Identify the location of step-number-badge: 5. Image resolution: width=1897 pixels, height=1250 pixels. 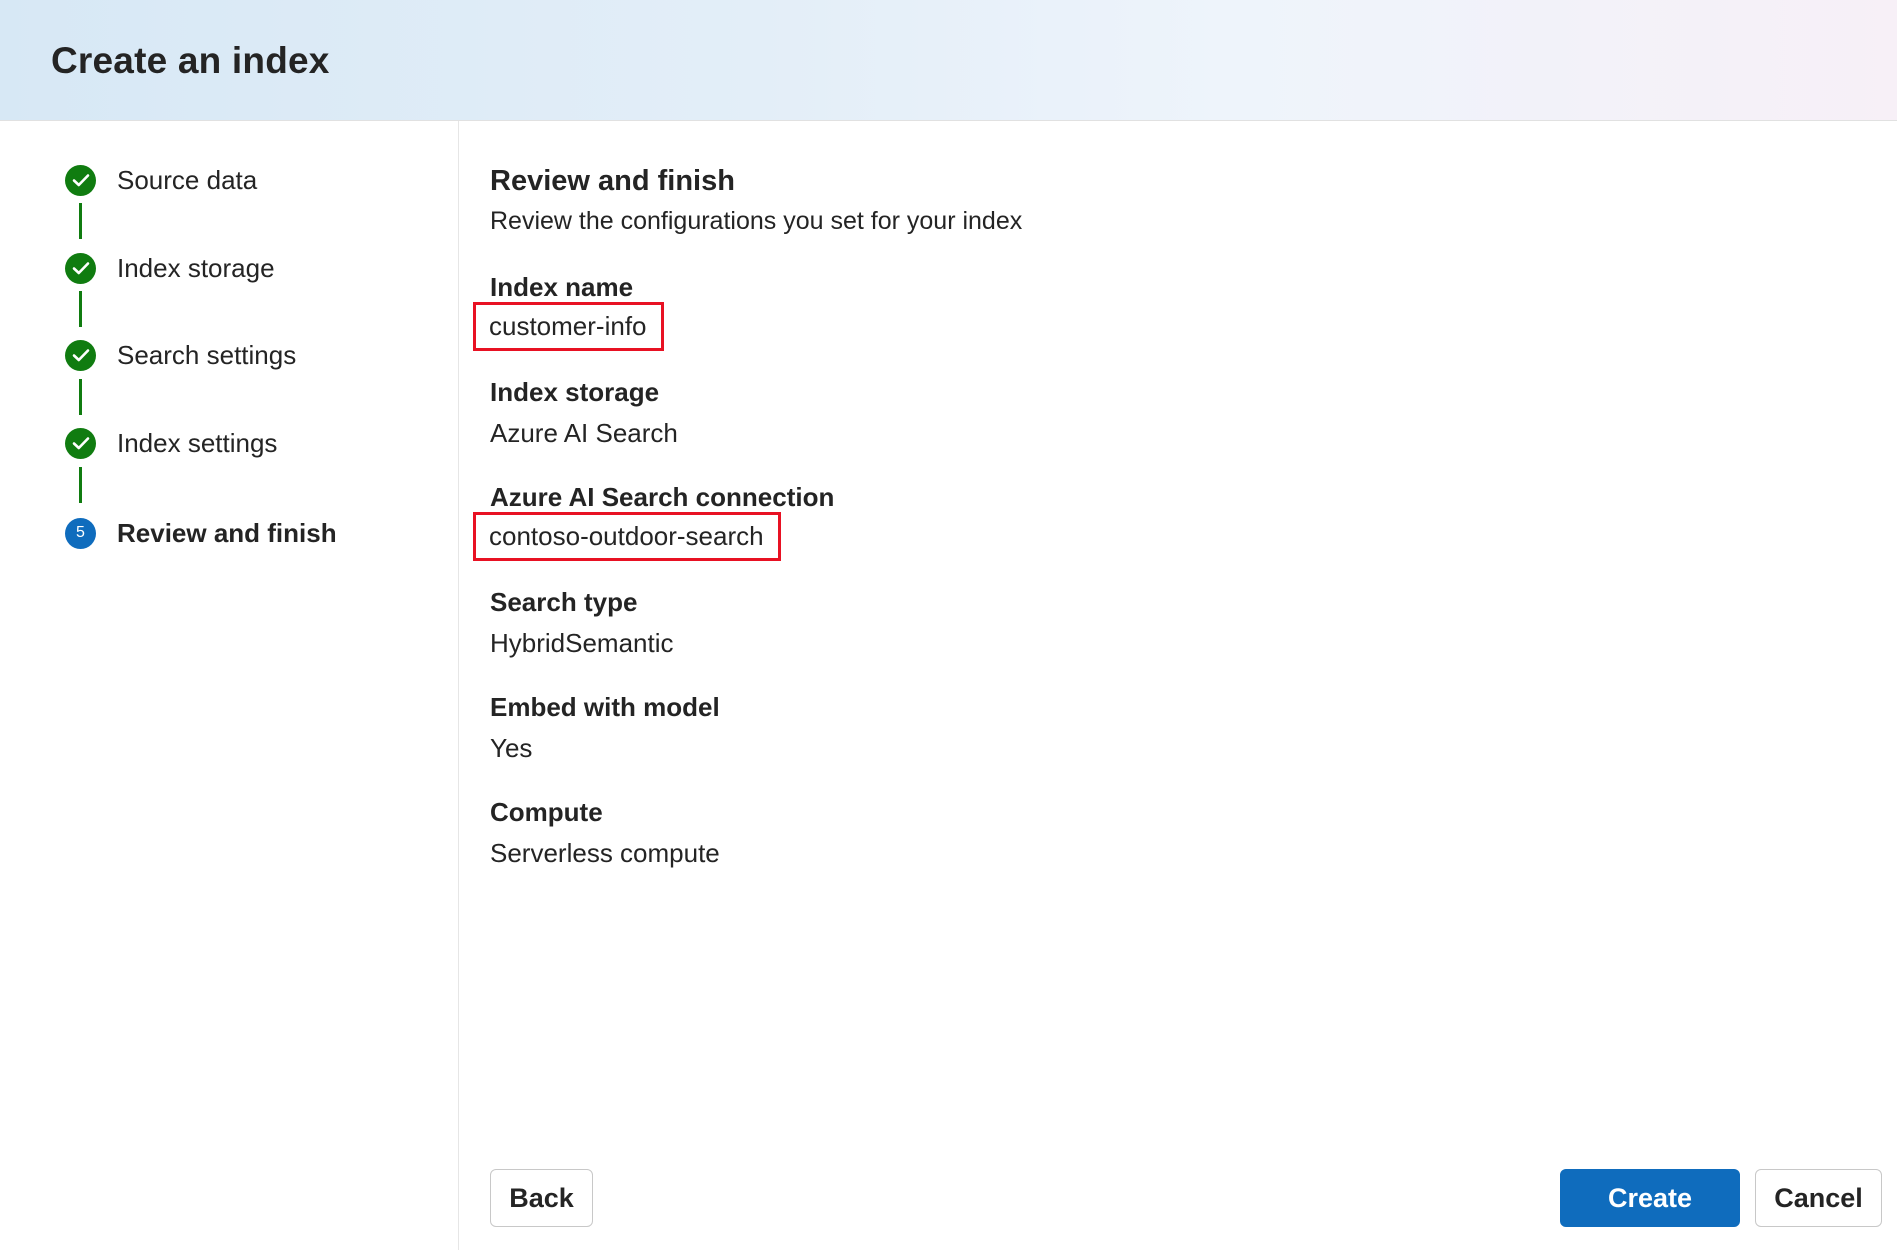
(80, 533).